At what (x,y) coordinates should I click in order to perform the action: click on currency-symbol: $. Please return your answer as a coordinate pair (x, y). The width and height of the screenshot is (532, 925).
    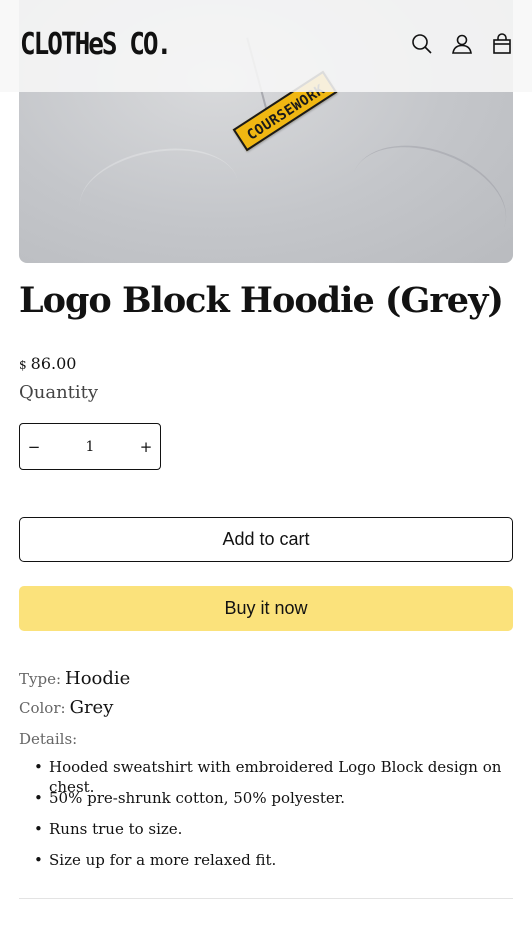
    Looking at the image, I should click on (23, 365).